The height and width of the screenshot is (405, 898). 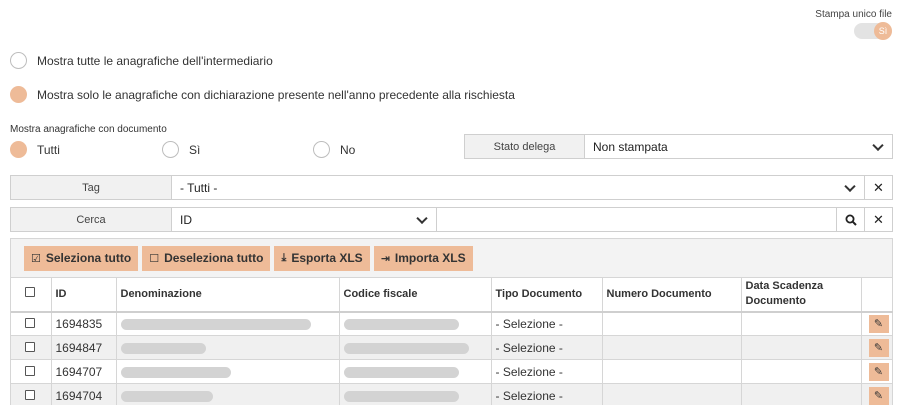 I want to click on export-xls-button: ⤓ Esporta XLS, so click(x=322, y=258).